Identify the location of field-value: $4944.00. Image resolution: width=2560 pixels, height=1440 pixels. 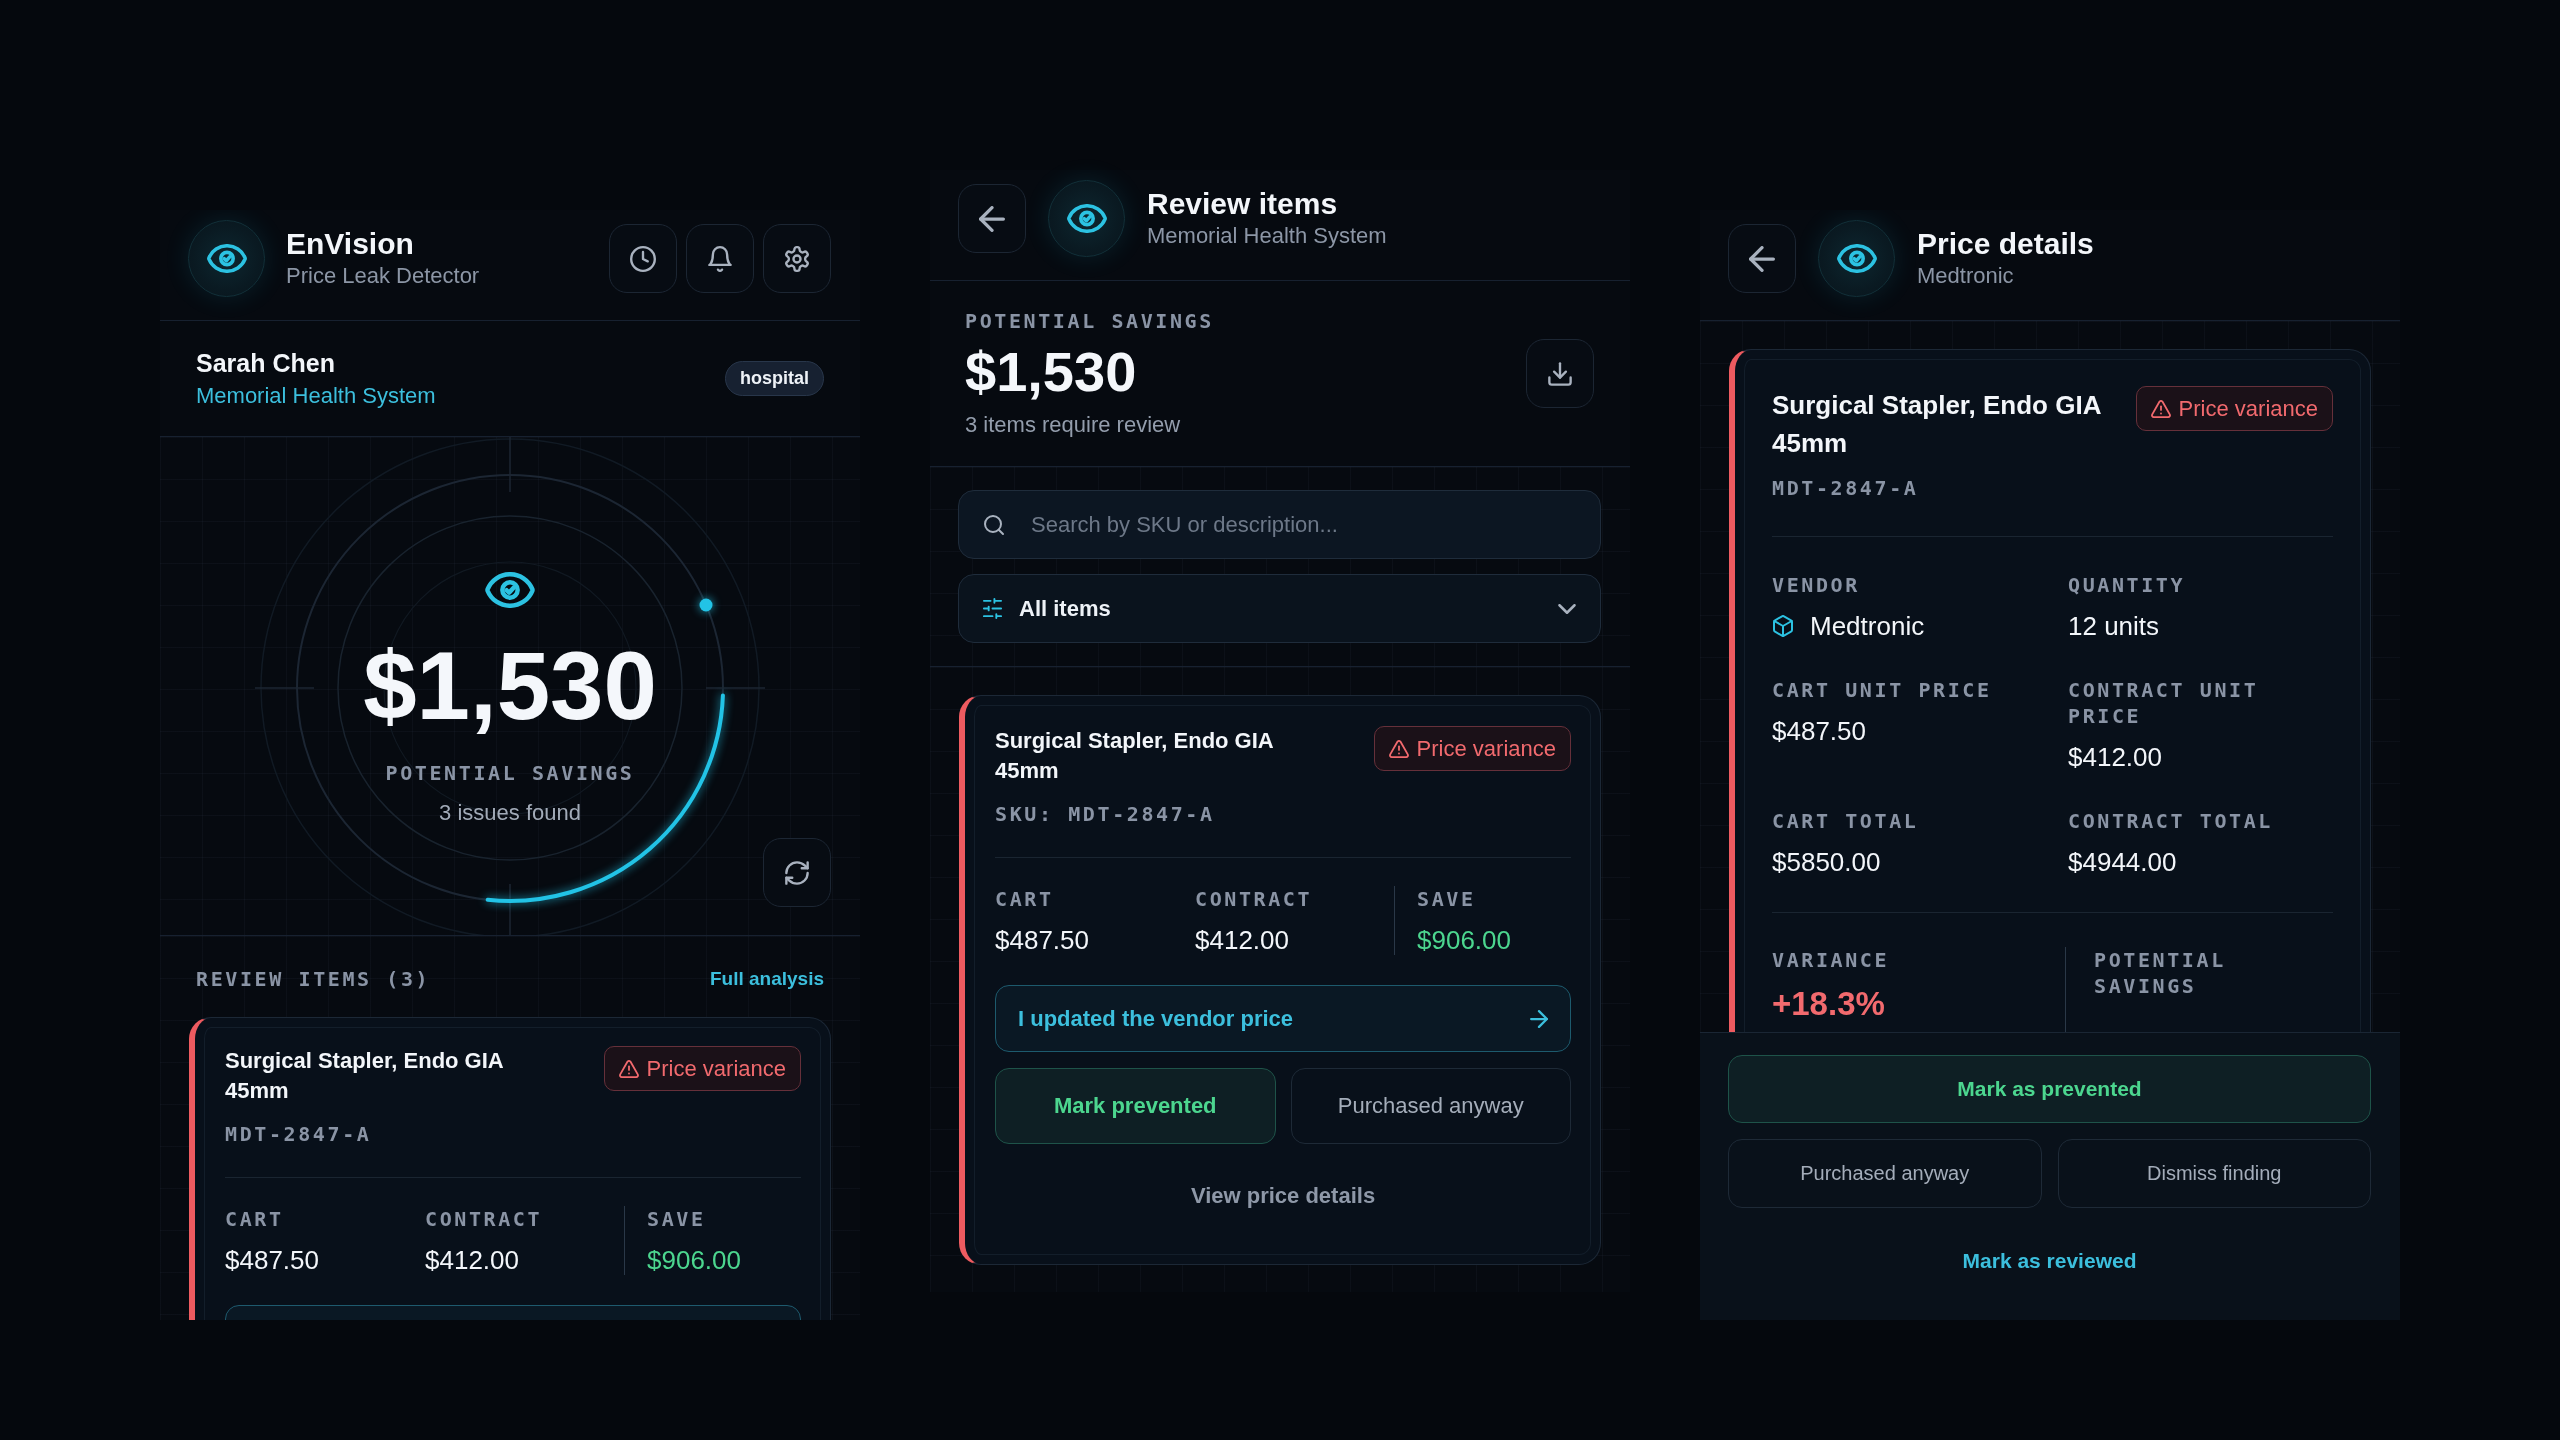
(2123, 862).